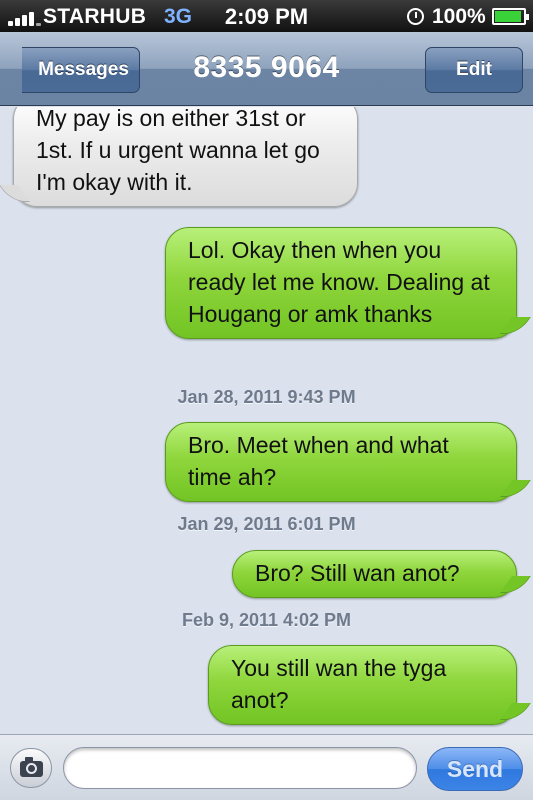 This screenshot has height=800, width=533. I want to click on camera-icon, so click(31, 767).